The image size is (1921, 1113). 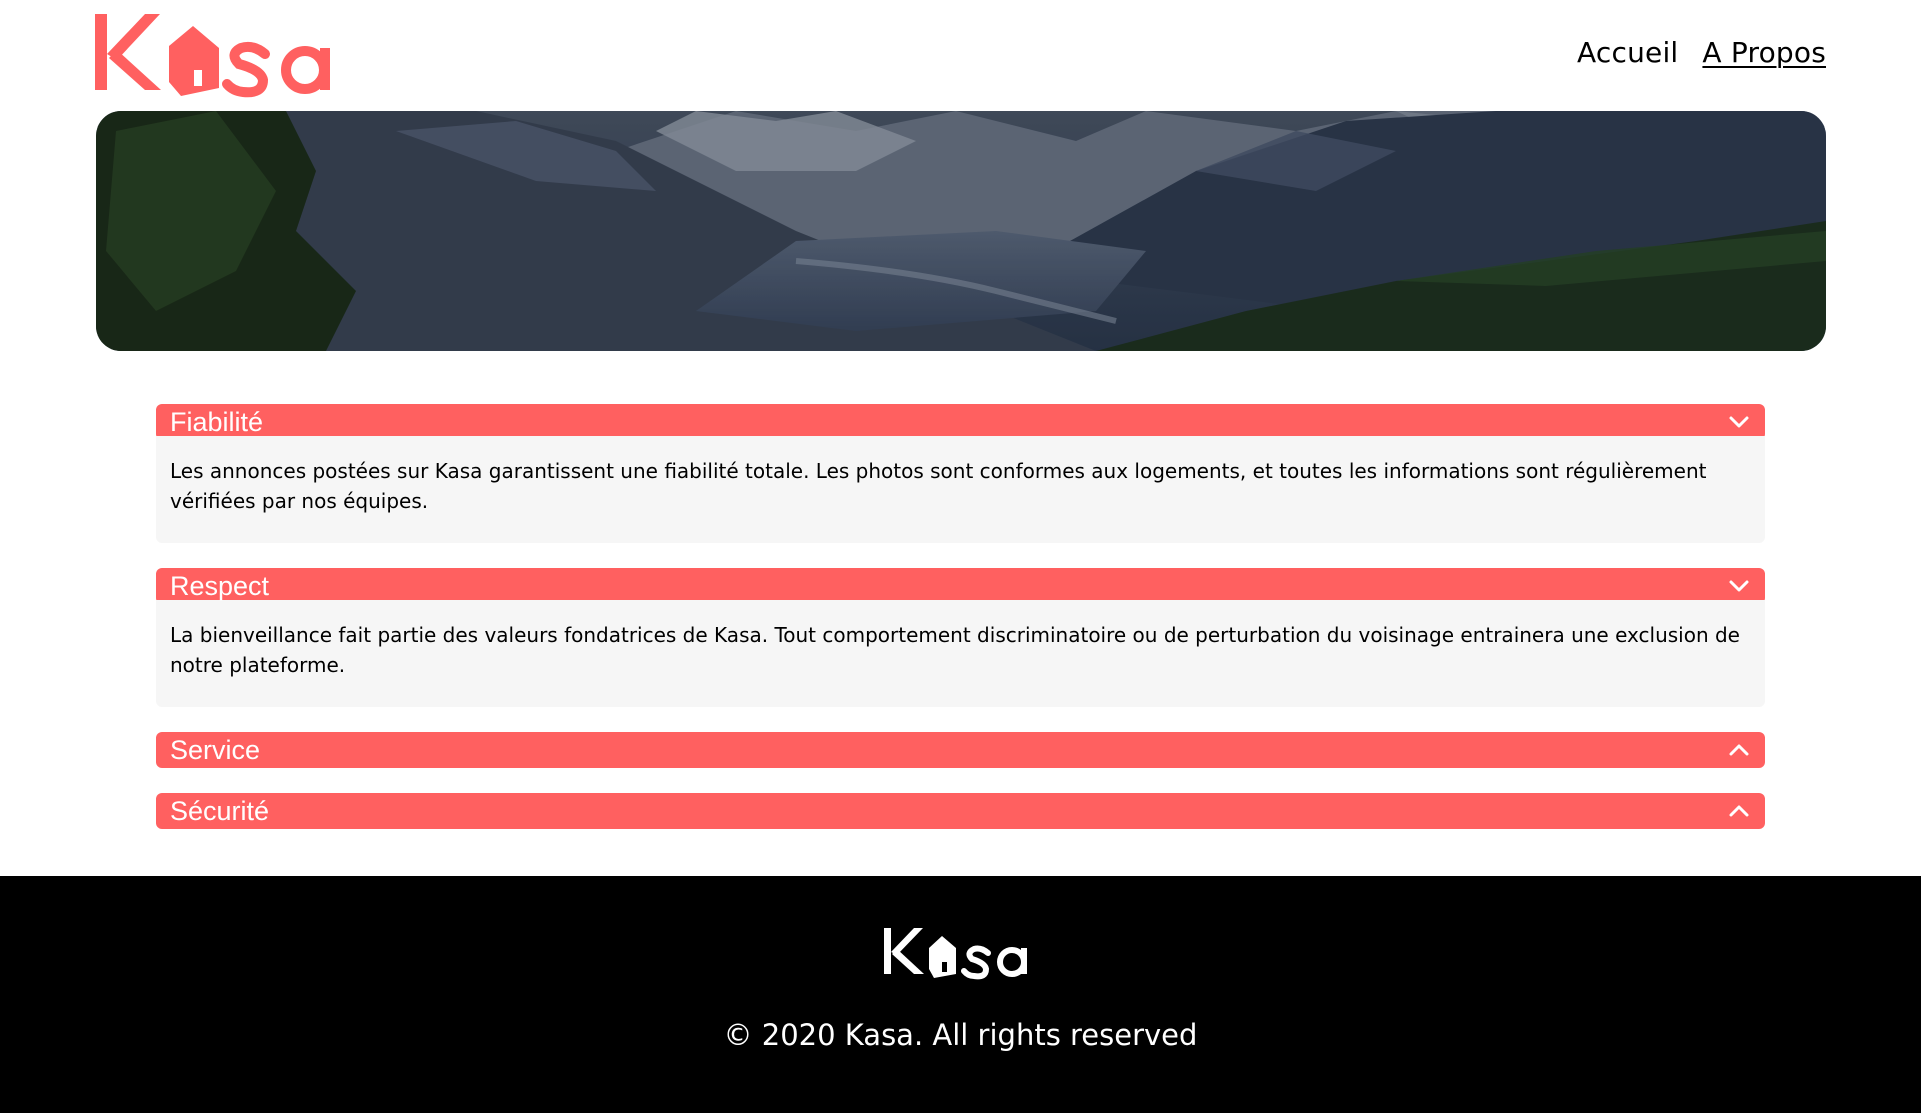 I want to click on collapse-title: Fiabilité, so click(x=217, y=421).